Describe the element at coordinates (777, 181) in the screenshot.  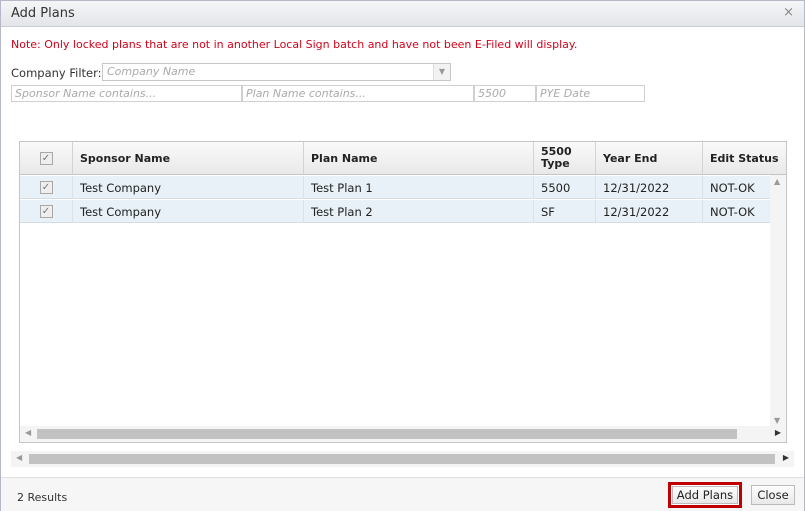
I see `scroll-up-arrow-icon: ▲` at that location.